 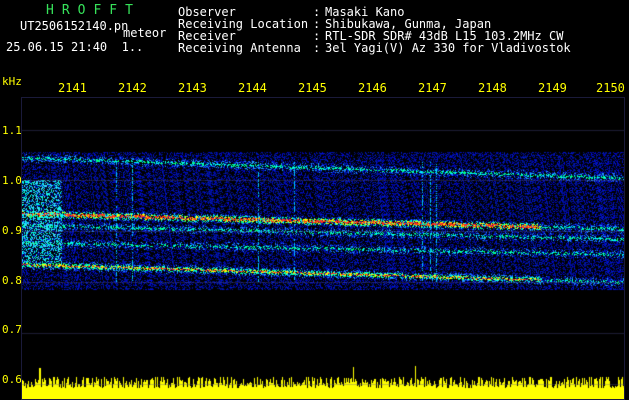 I want to click on x-tick-label: 2150, so click(x=610, y=88).